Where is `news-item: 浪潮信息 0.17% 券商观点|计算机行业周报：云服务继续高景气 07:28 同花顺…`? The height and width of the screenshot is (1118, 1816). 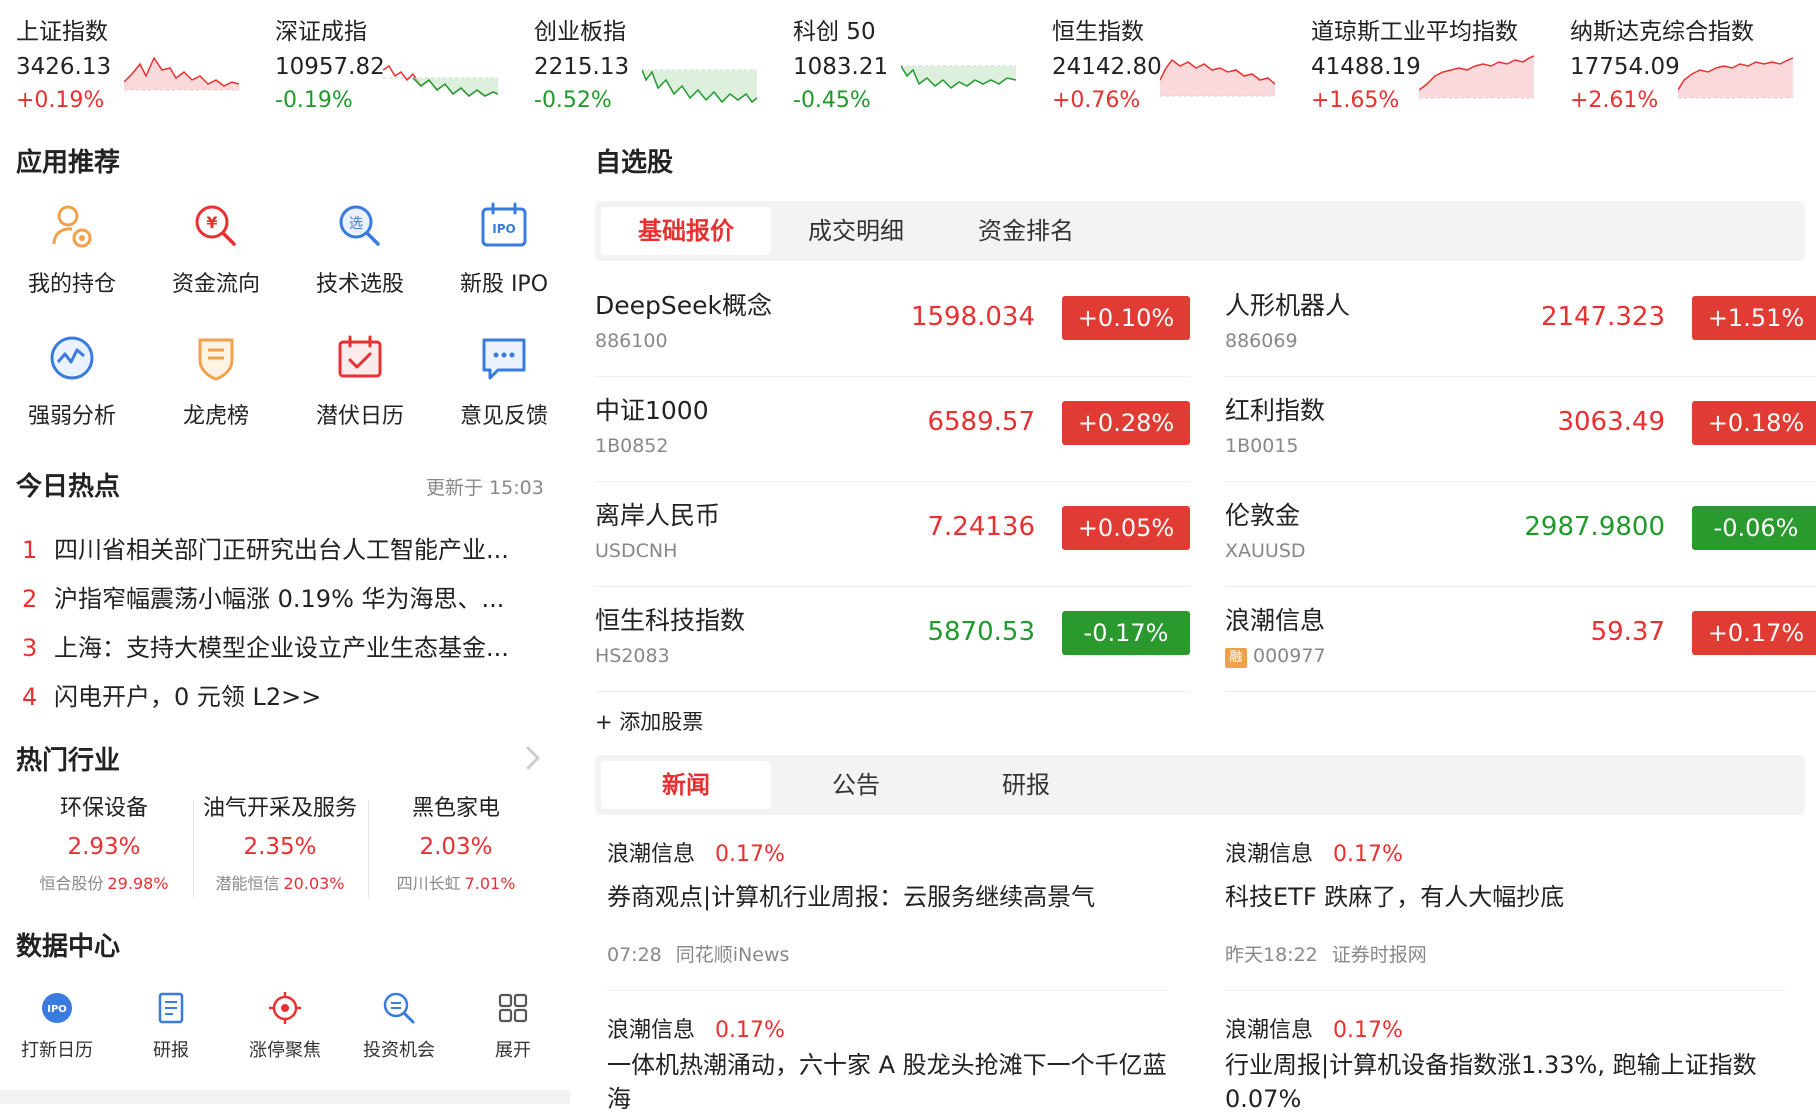
news-item: 浪潮信息 0.17% 券商观点|计算机行业周报：云服务继续高景气 07:28 同花顺… is located at coordinates (904, 901).